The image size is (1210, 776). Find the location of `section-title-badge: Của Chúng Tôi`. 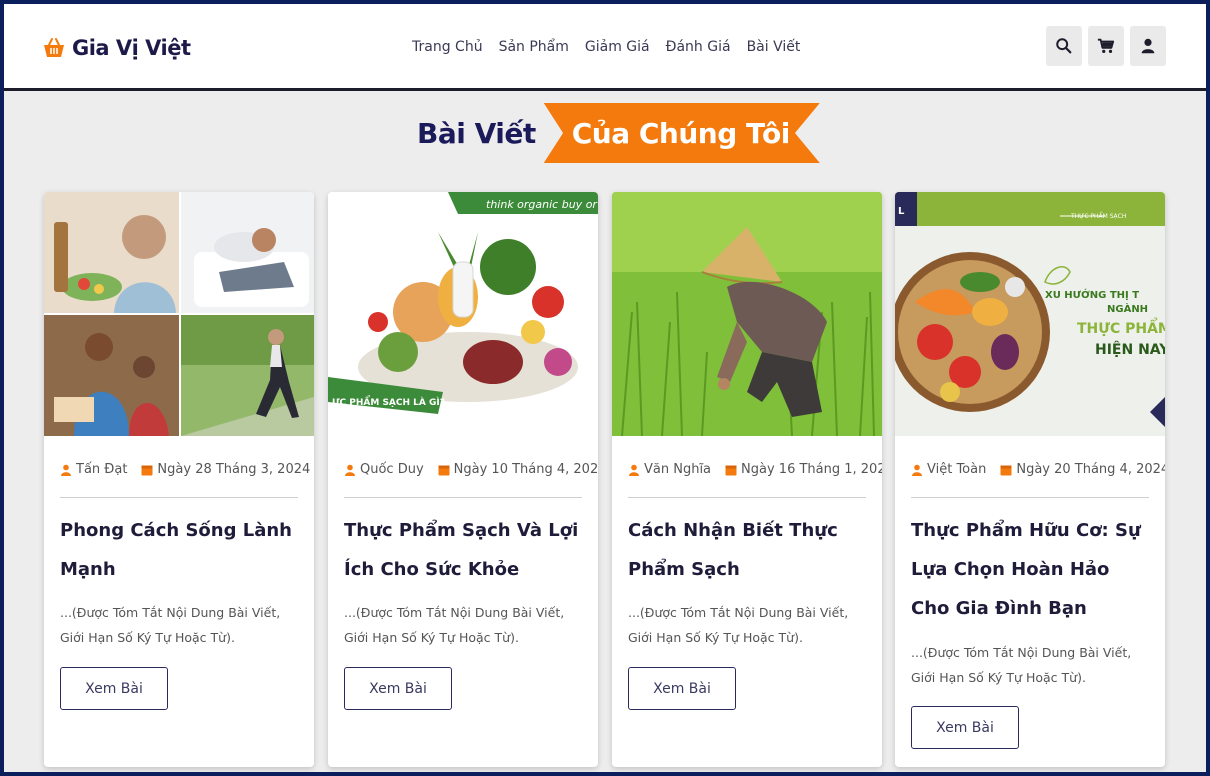

section-title-badge: Của Chúng Tôi is located at coordinates (681, 133).